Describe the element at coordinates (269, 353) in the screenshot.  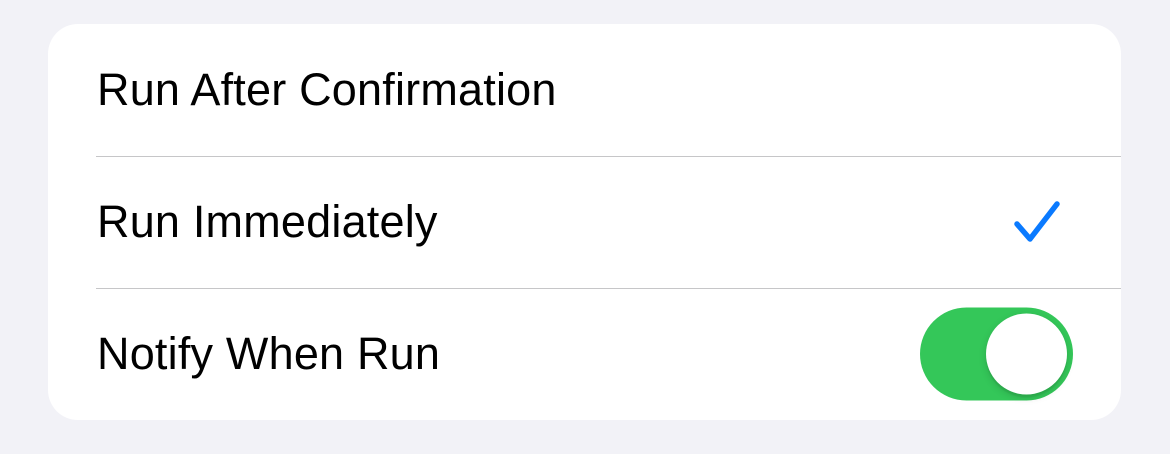
I see `notify-when-run-label: Notify When Run` at that location.